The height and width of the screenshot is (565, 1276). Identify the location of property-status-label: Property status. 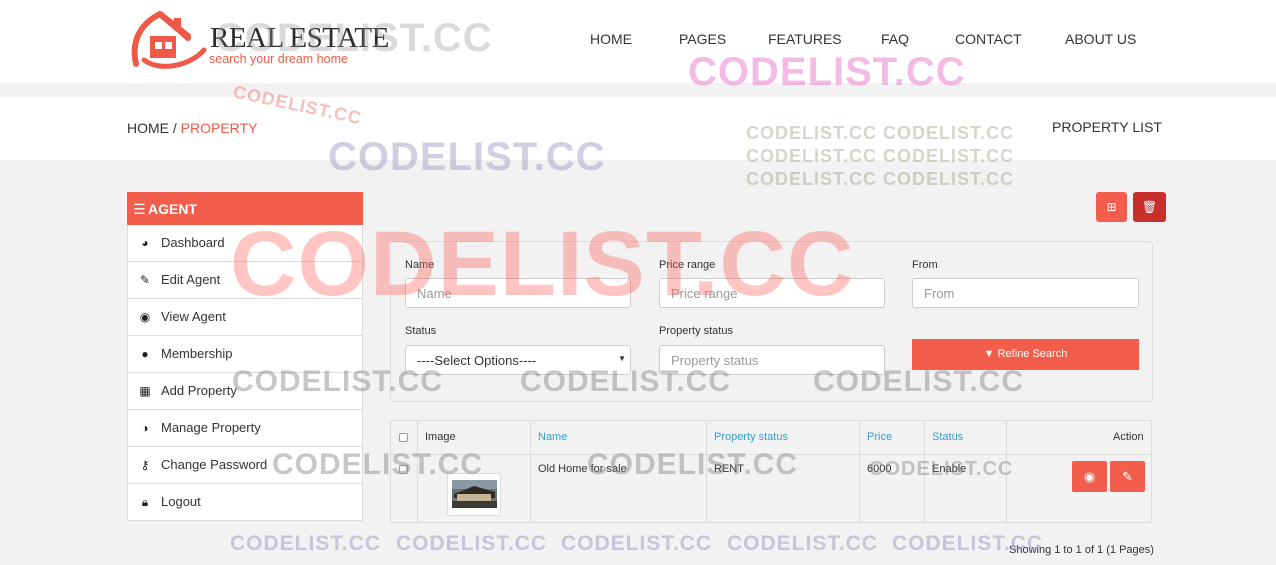
(696, 331).